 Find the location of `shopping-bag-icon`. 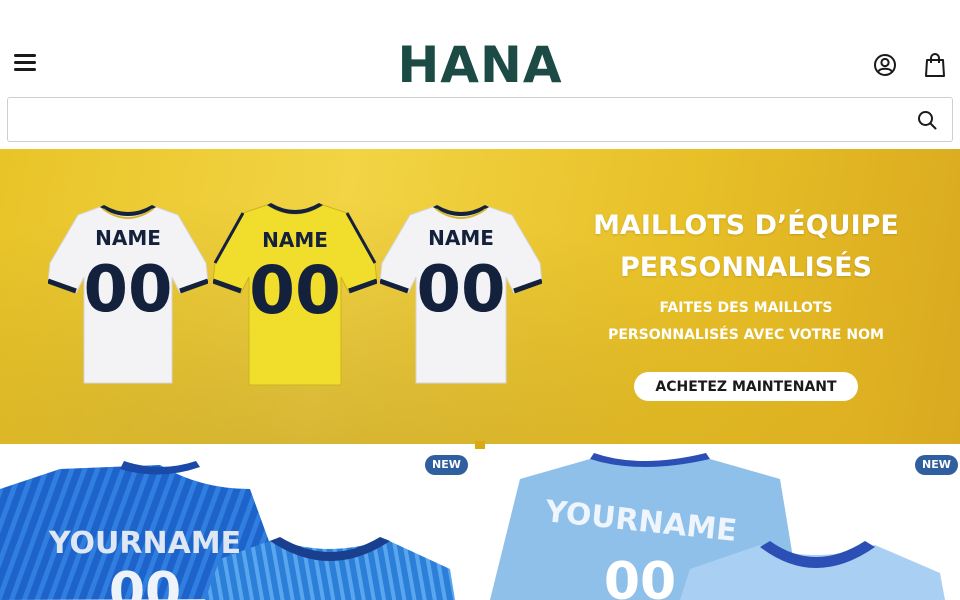

shopping-bag-icon is located at coordinates (935, 65).